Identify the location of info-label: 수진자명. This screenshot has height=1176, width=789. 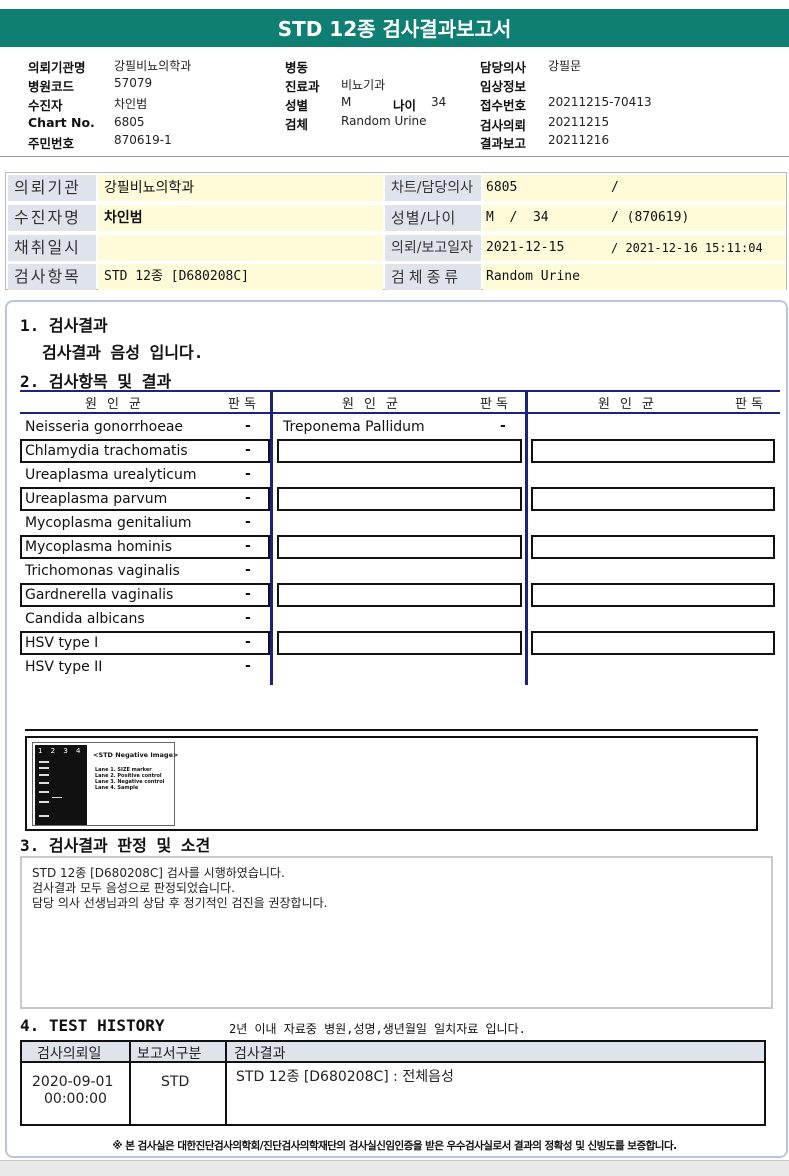
(52, 218).